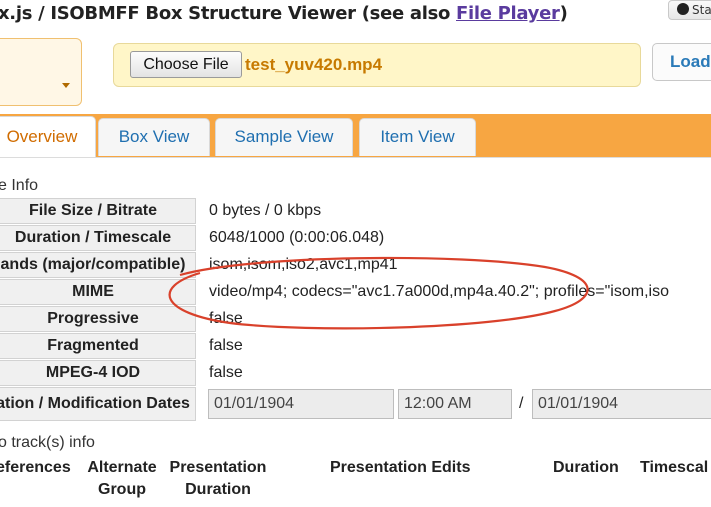  Describe the element at coordinates (218, 467) in the screenshot. I see `col-header-presentation-duration-line1: Presentation` at that location.